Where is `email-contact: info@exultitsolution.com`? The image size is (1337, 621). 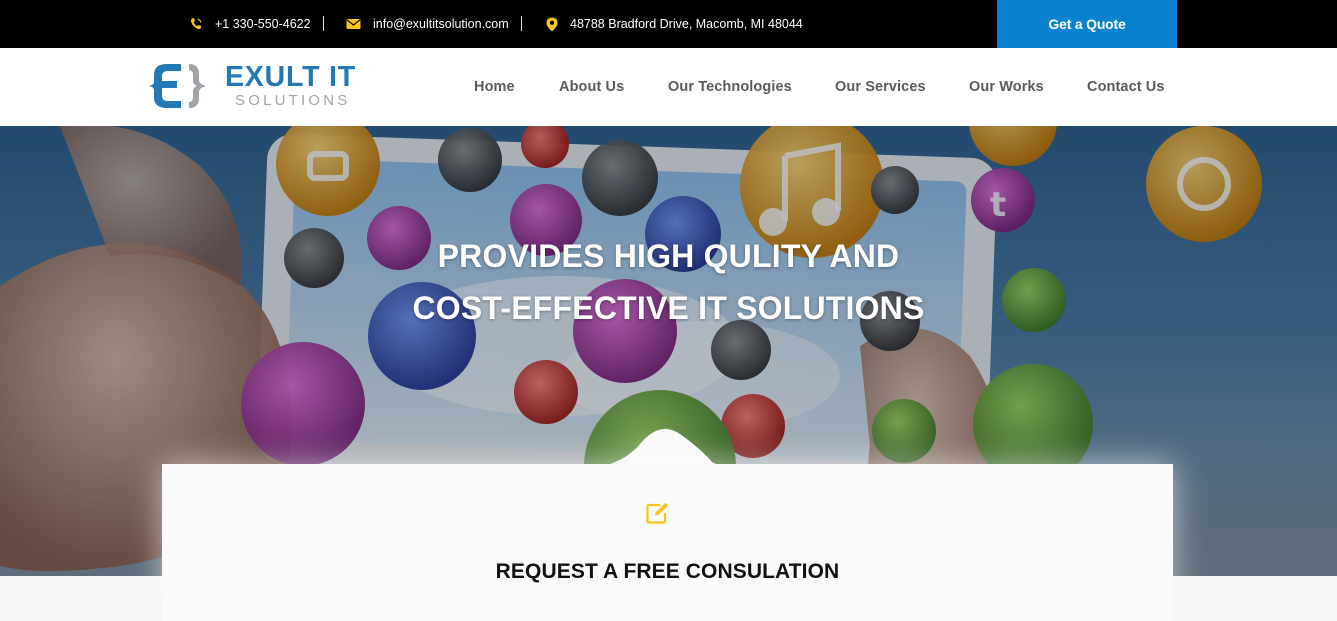 email-contact: info@exultitsolution.com is located at coordinates (427, 24).